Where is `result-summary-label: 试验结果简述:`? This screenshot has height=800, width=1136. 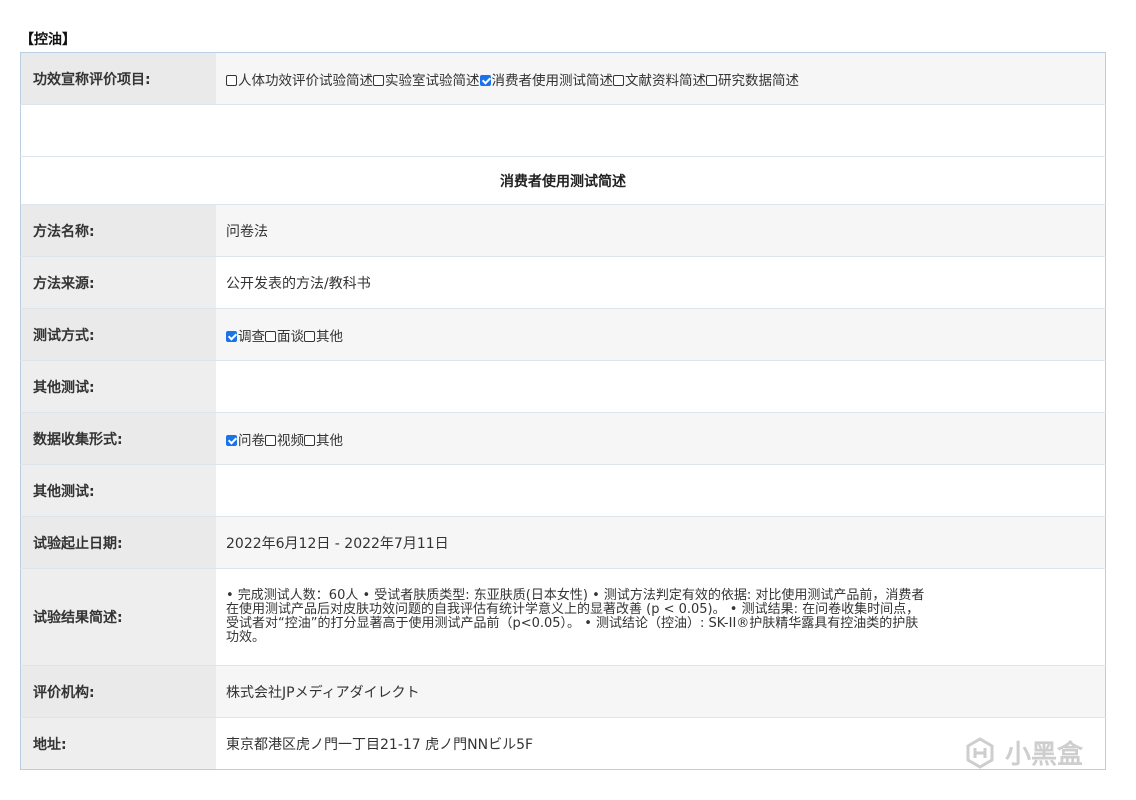 result-summary-label: 试验结果简述: is located at coordinates (118, 617).